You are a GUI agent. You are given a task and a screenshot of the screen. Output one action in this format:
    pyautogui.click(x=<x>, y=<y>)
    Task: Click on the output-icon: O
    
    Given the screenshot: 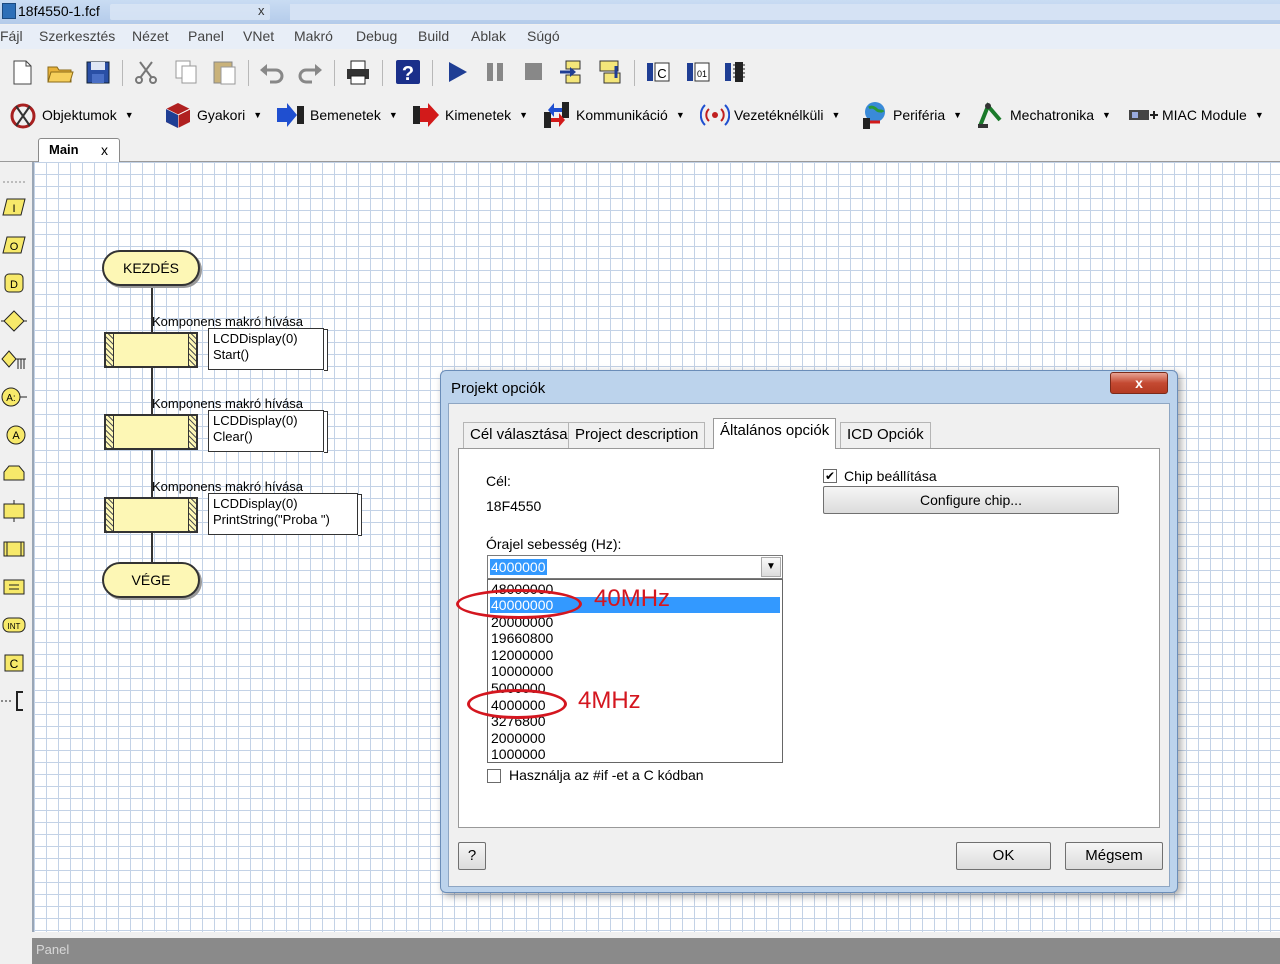 What is the action you would take?
    pyautogui.click(x=14, y=245)
    